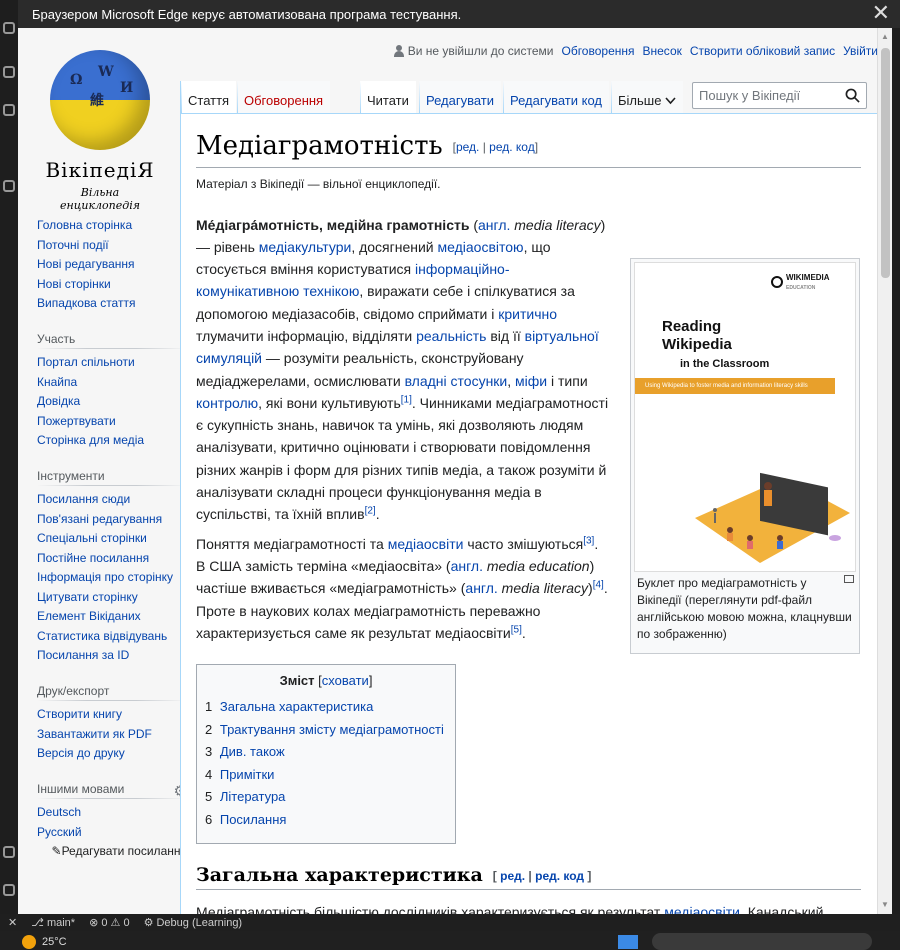 This screenshot has height=950, width=900. Describe the element at coordinates (852, 95) in the screenshot. I see `search-icon` at that location.